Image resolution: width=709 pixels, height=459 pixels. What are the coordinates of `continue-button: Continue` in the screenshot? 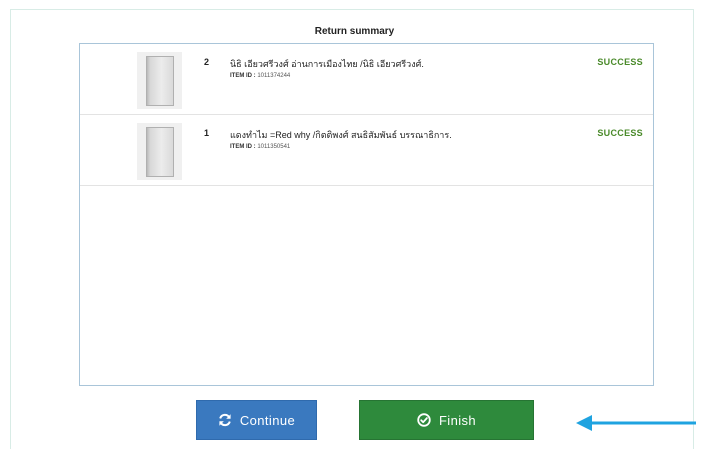 It's located at (256, 420).